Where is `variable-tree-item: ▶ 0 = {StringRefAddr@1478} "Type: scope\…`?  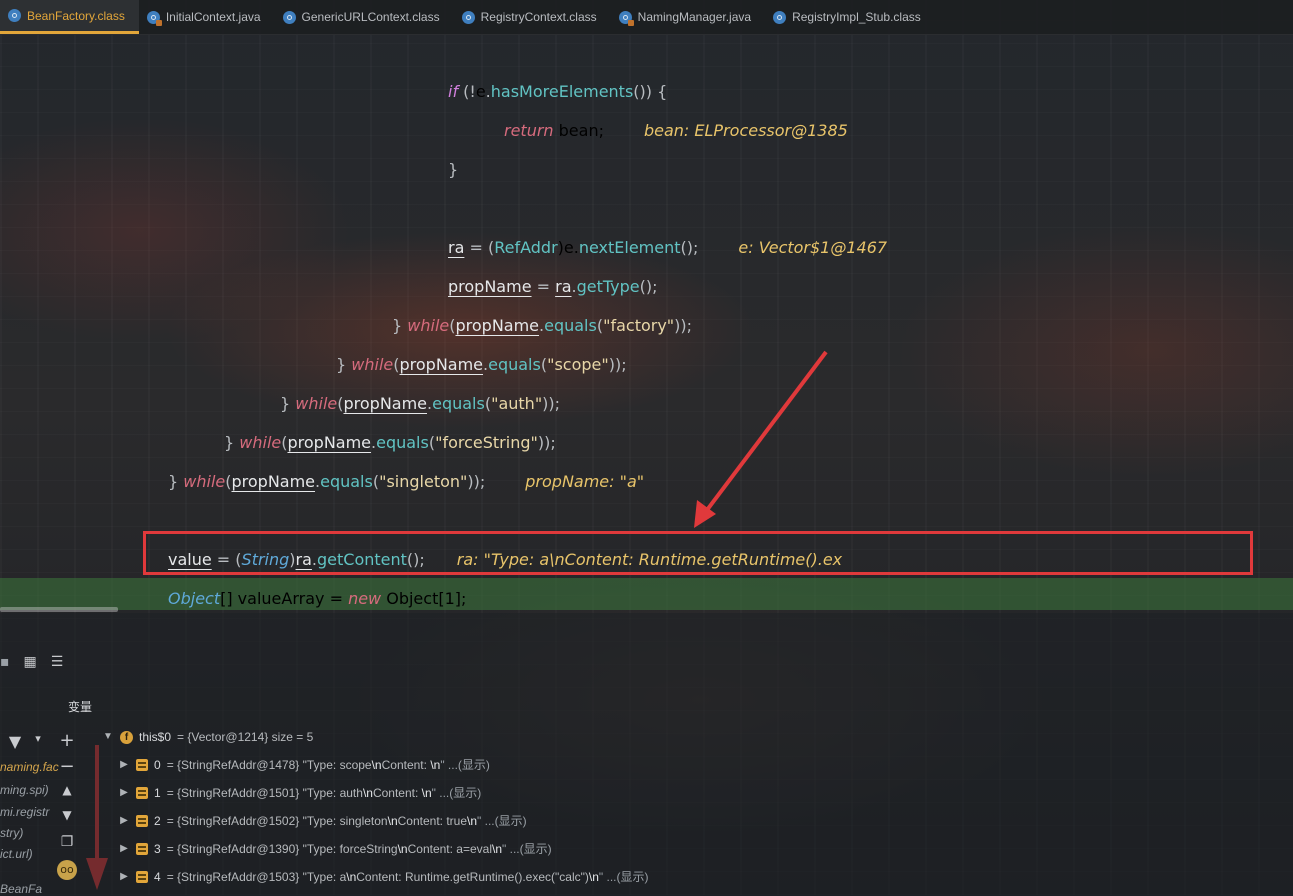 variable-tree-item: ▶ 0 = {StringRefAddr@1478} "Type: scope\… is located at coordinates (304, 765).